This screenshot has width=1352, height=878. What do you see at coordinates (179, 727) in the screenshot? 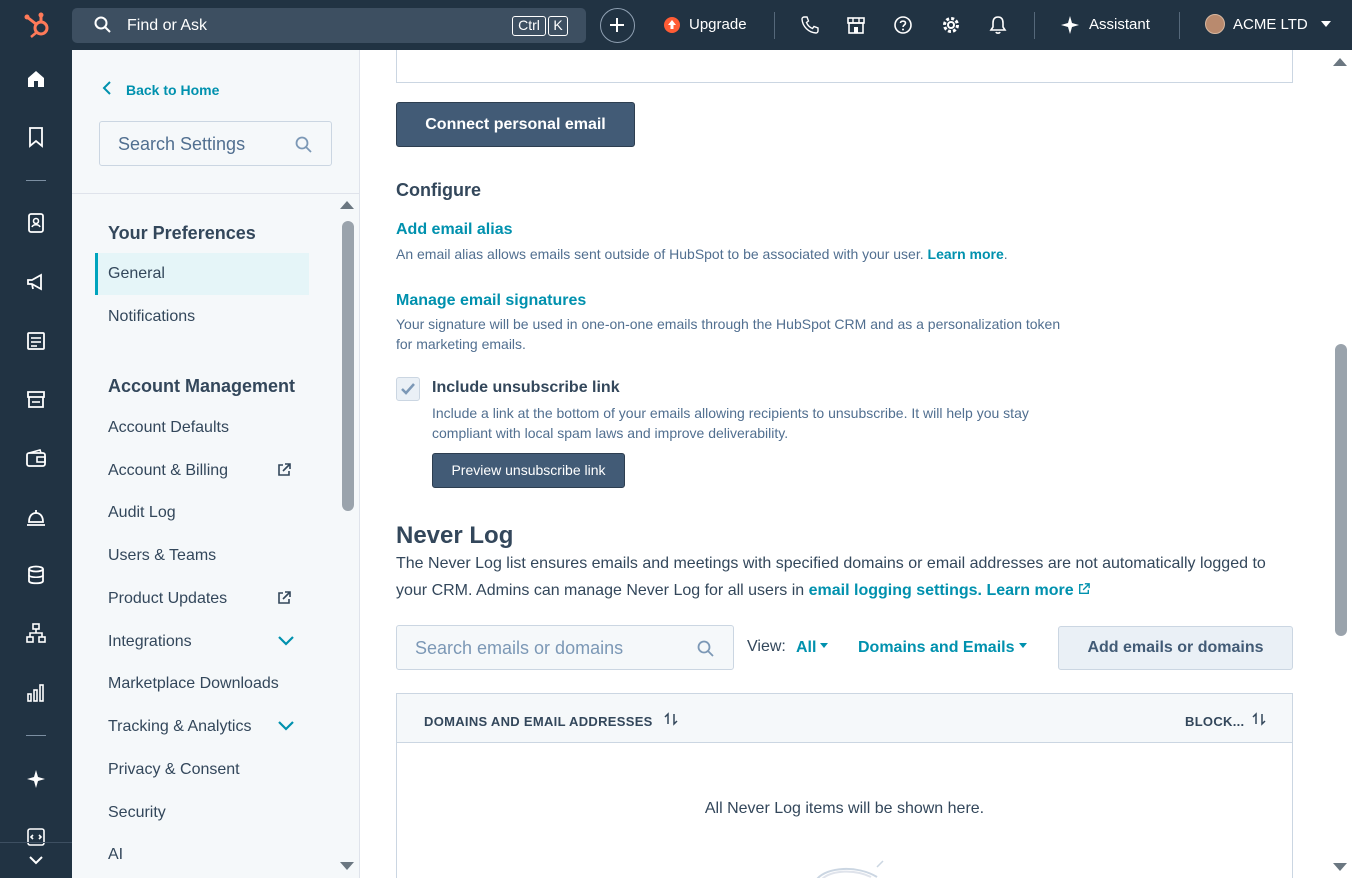
I see `sidebar-item-tracking-analytics: Tracking & Analytics` at bounding box center [179, 727].